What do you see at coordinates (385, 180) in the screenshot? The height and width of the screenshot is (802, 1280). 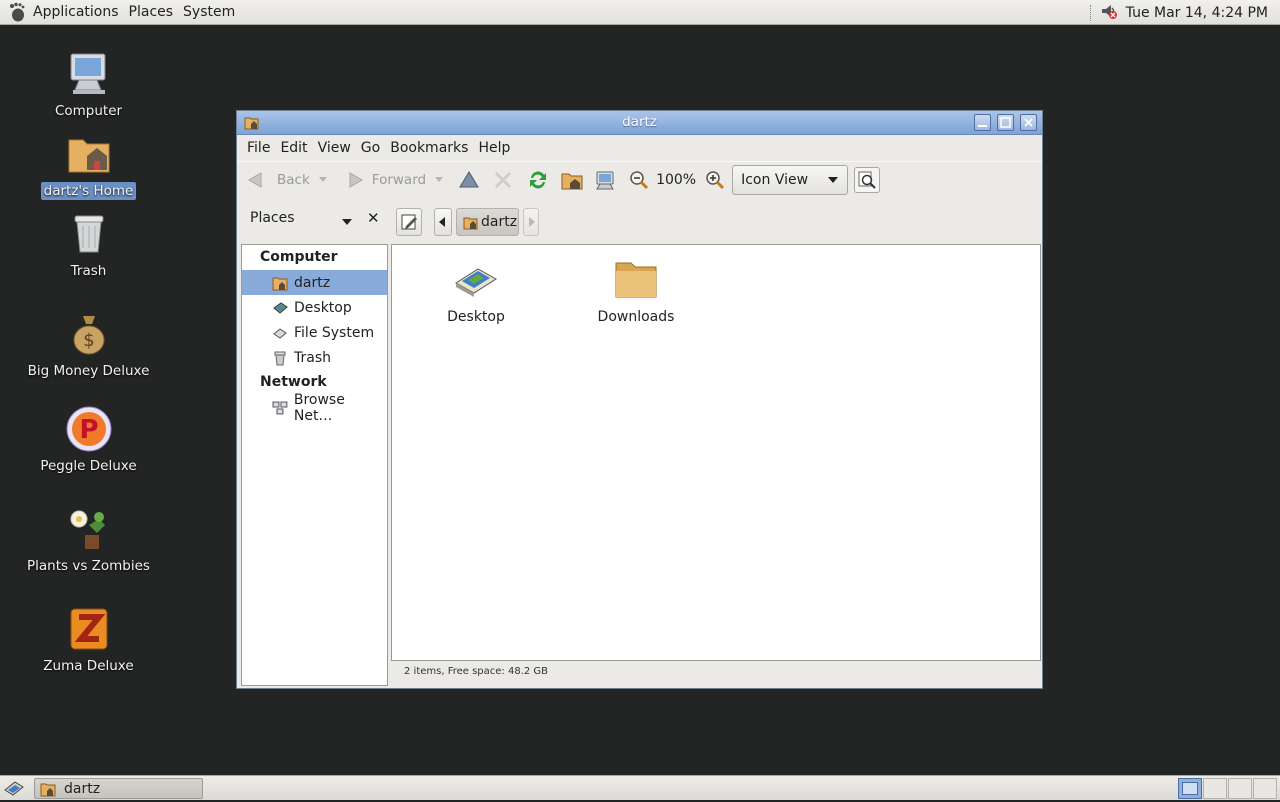 I see `forward-button: Forward` at bounding box center [385, 180].